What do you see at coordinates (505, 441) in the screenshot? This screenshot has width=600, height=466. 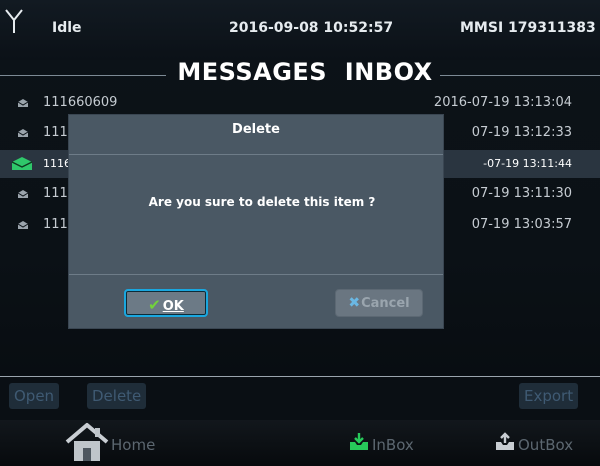 I see `outbox-icon` at bounding box center [505, 441].